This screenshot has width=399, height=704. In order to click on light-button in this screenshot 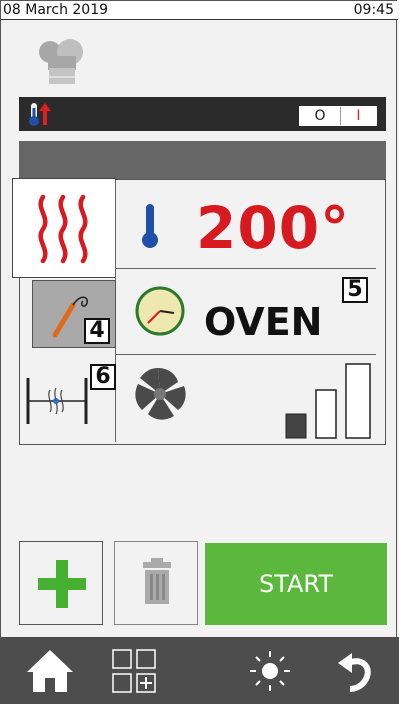, I will do `click(270, 670)`.